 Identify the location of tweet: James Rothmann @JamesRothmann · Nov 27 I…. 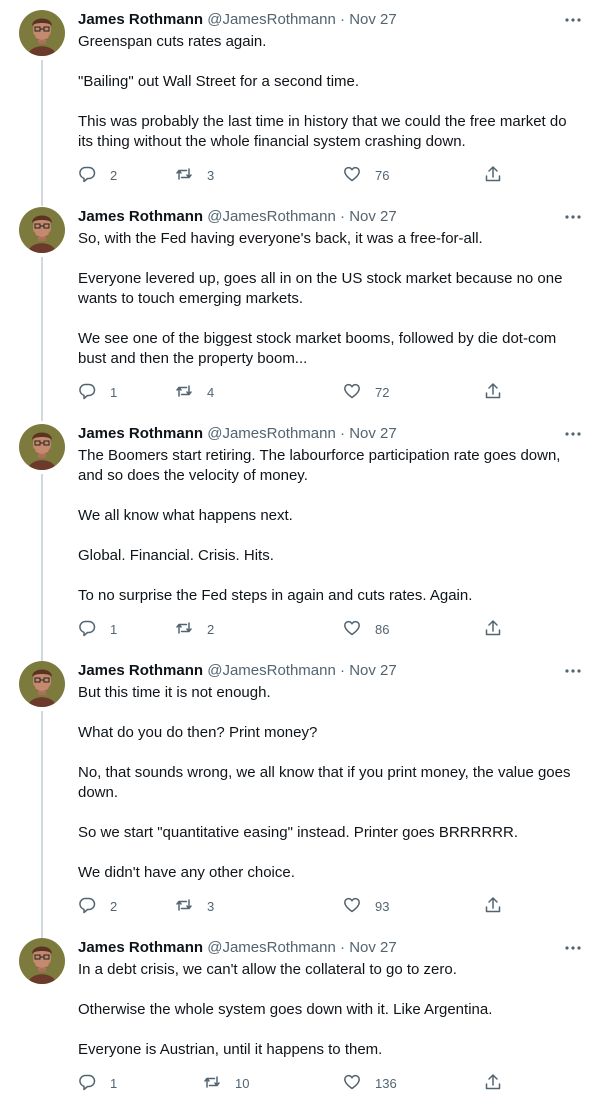
(300, 1018).